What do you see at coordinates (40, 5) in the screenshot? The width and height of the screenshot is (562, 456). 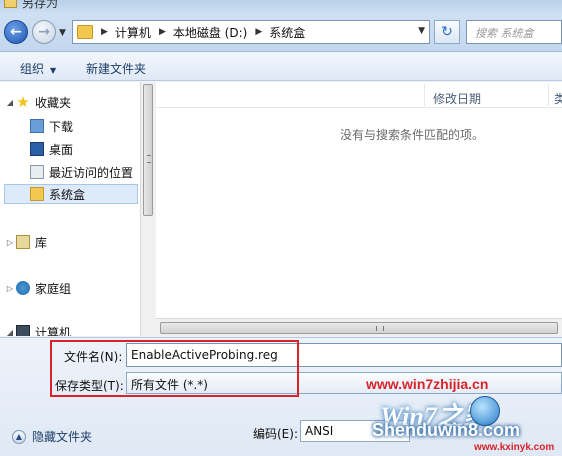 I see `window-title: 另存为` at bounding box center [40, 5].